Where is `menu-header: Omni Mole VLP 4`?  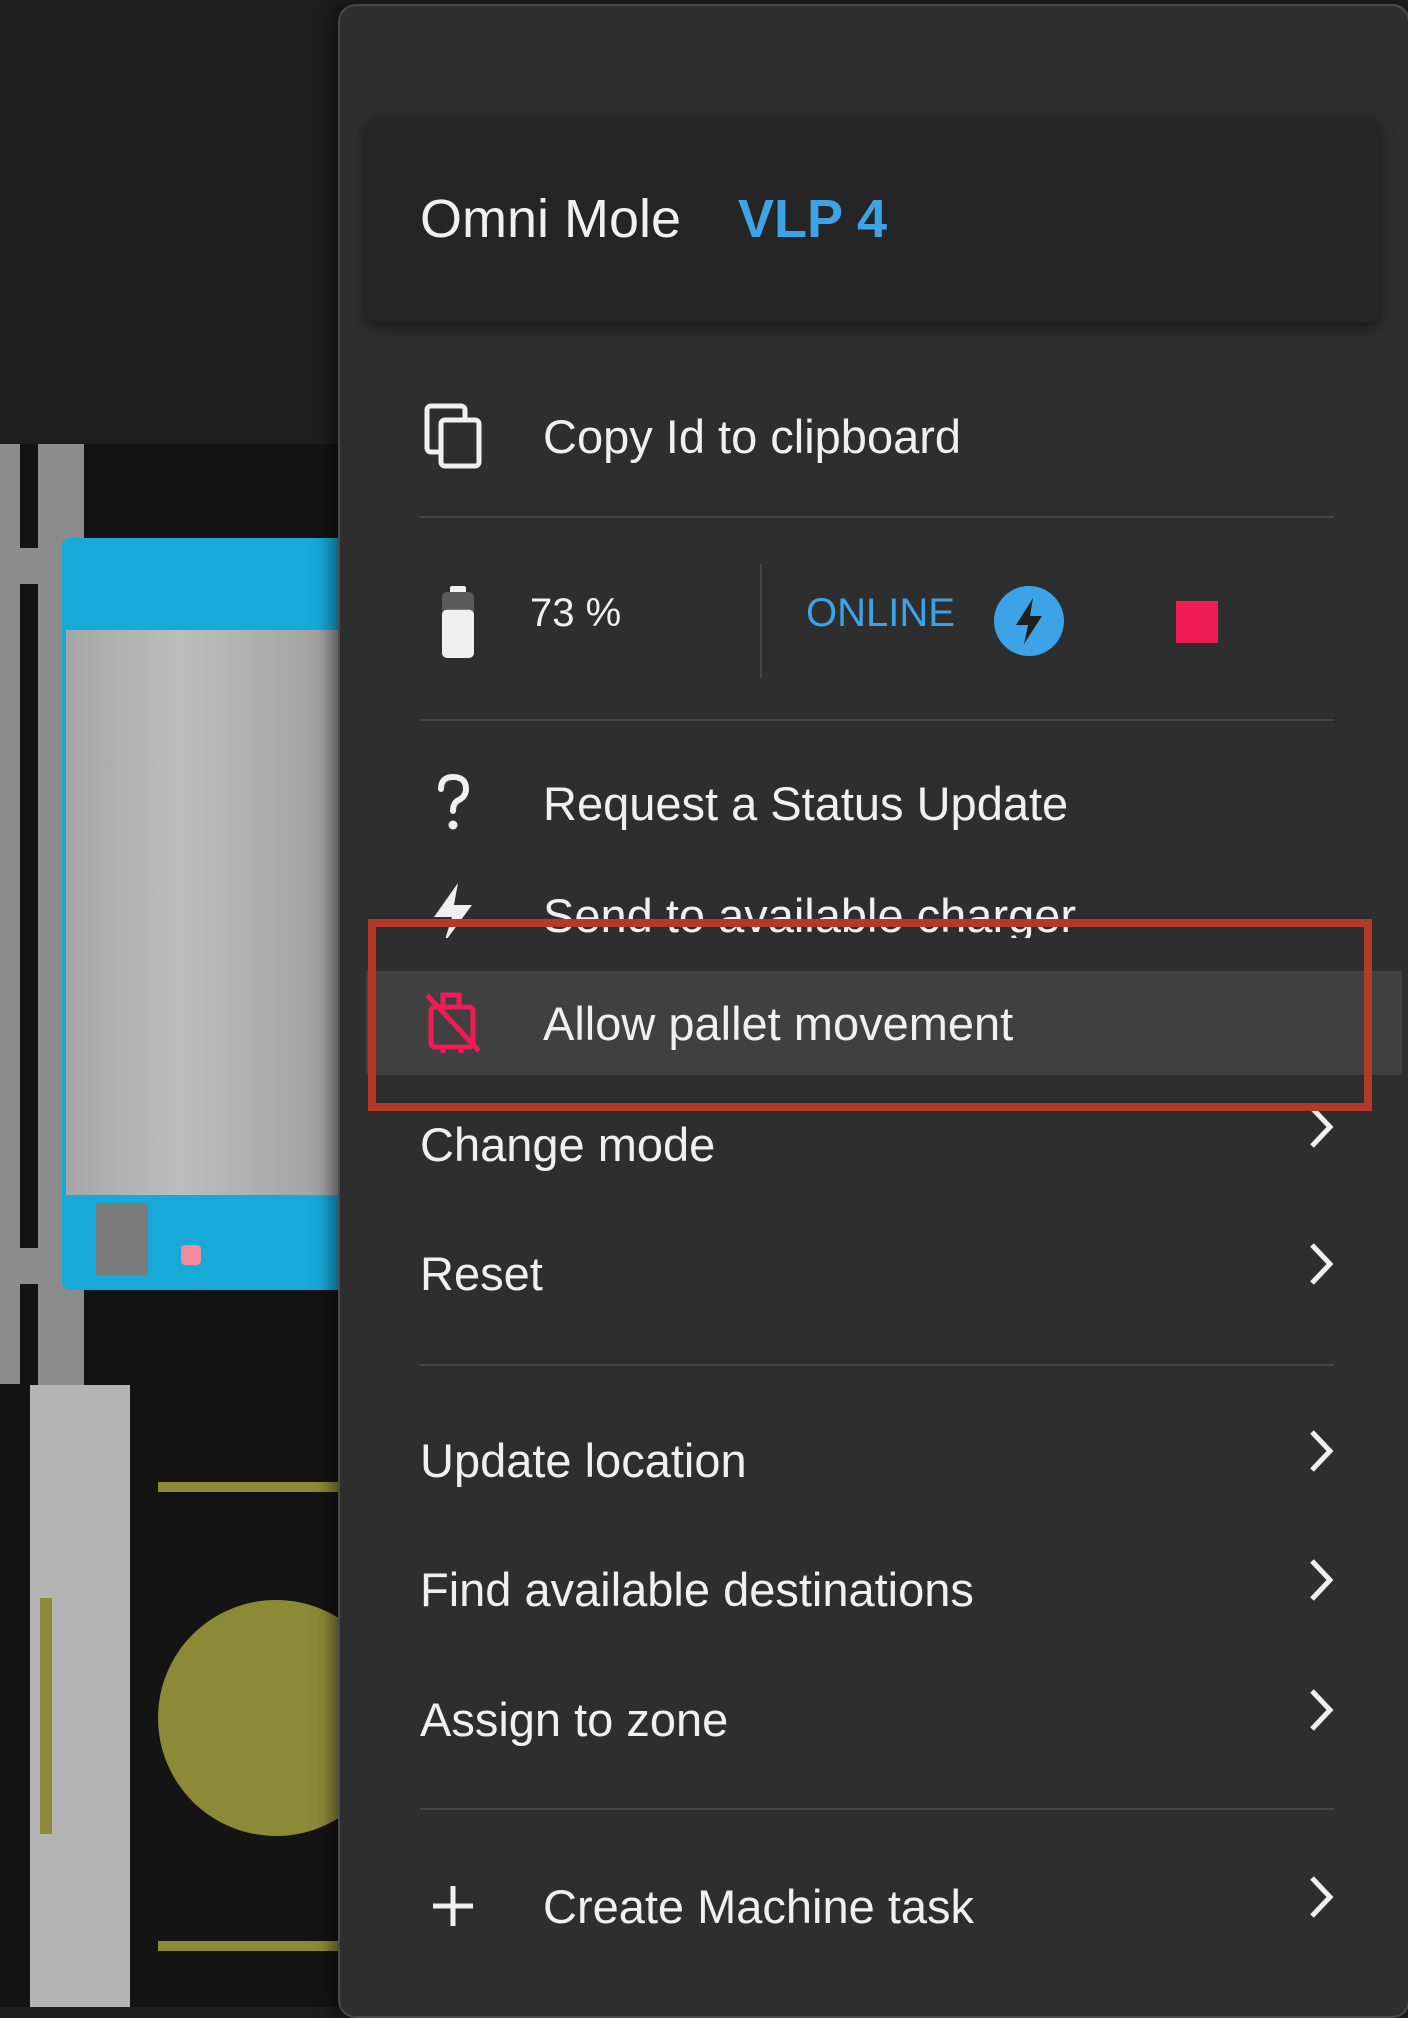
menu-header: Omni Mole VLP 4 is located at coordinates (873, 219).